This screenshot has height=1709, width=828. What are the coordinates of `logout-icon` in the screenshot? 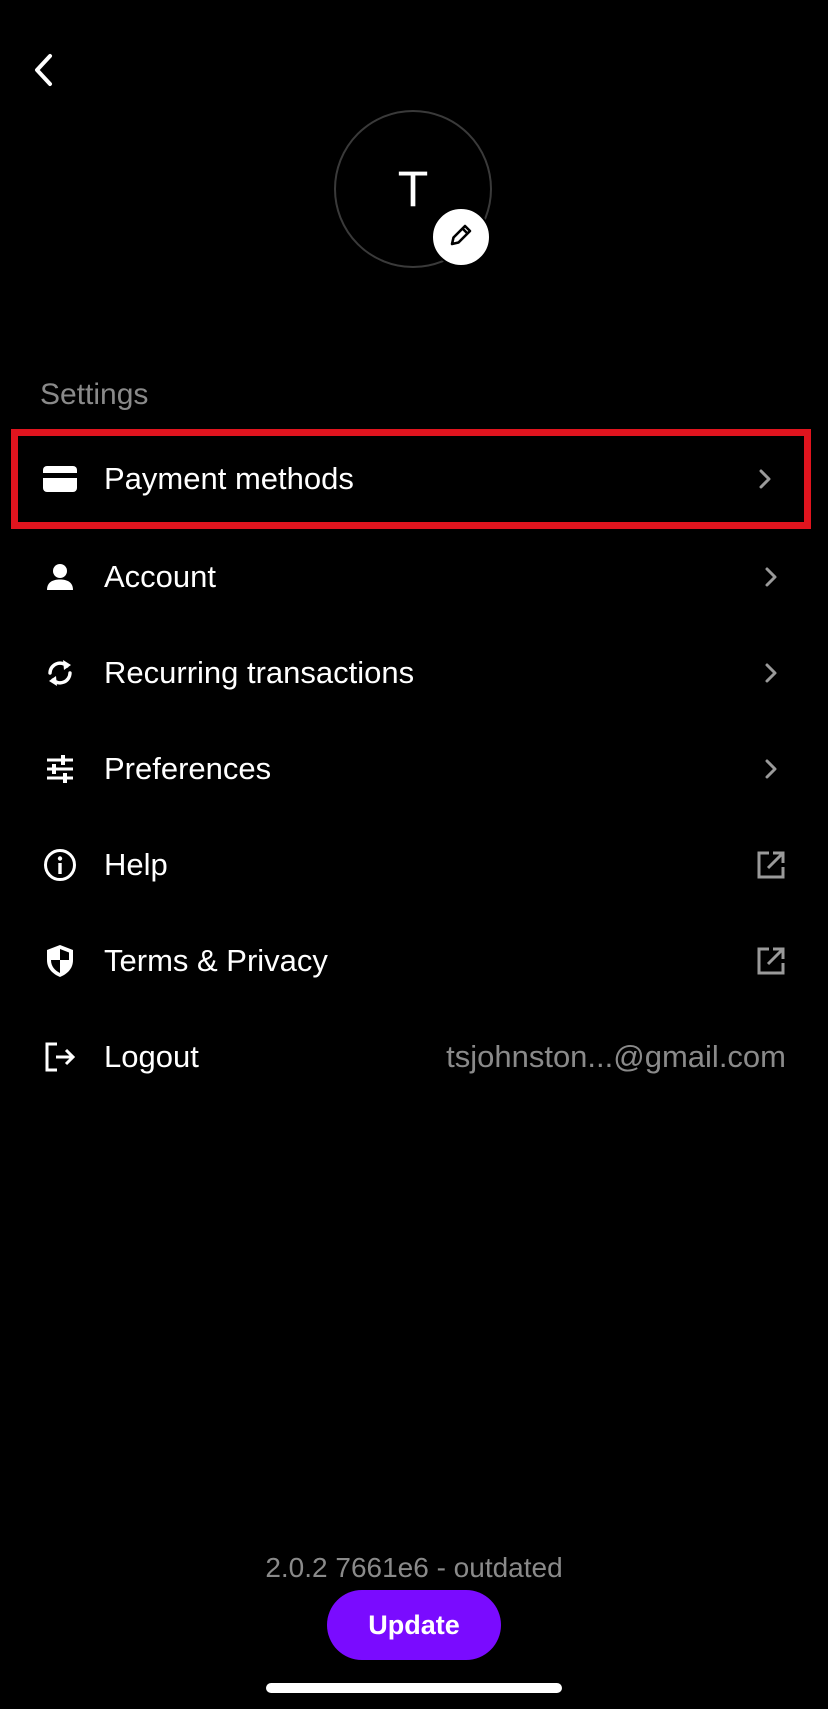 It's located at (60, 1057).